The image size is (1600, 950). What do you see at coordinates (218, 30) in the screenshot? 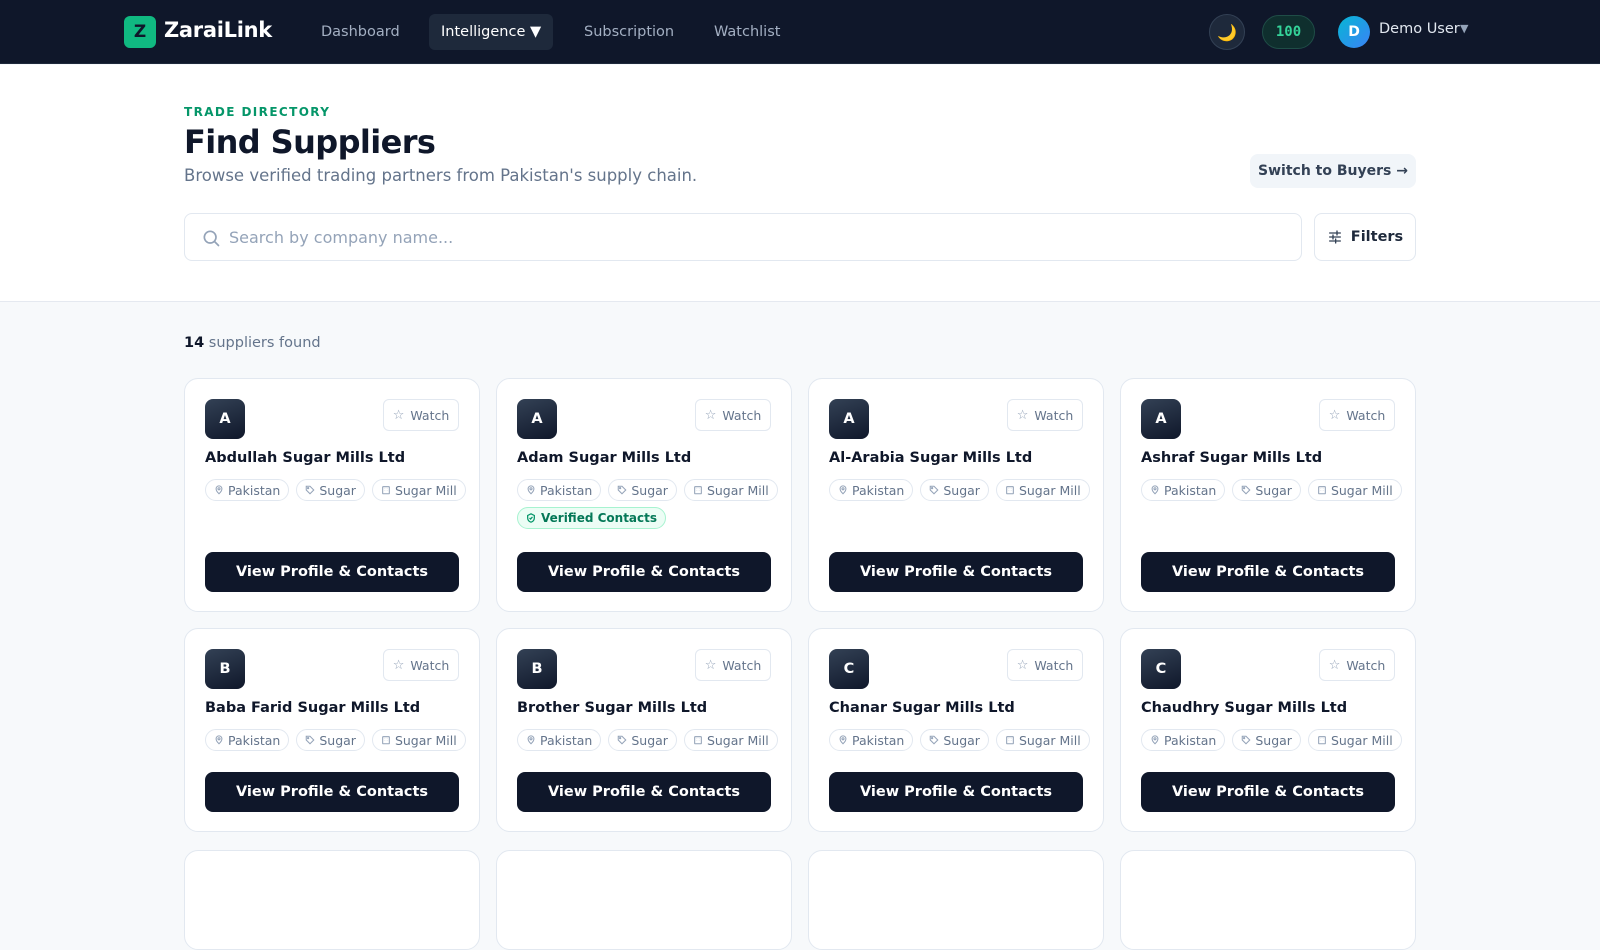
I see `brand-name: ZaraiLink` at bounding box center [218, 30].